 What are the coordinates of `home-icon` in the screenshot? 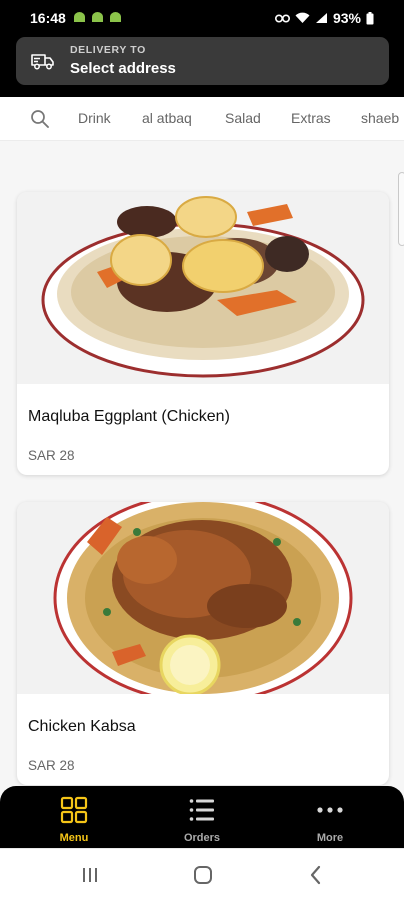 It's located at (203, 875).